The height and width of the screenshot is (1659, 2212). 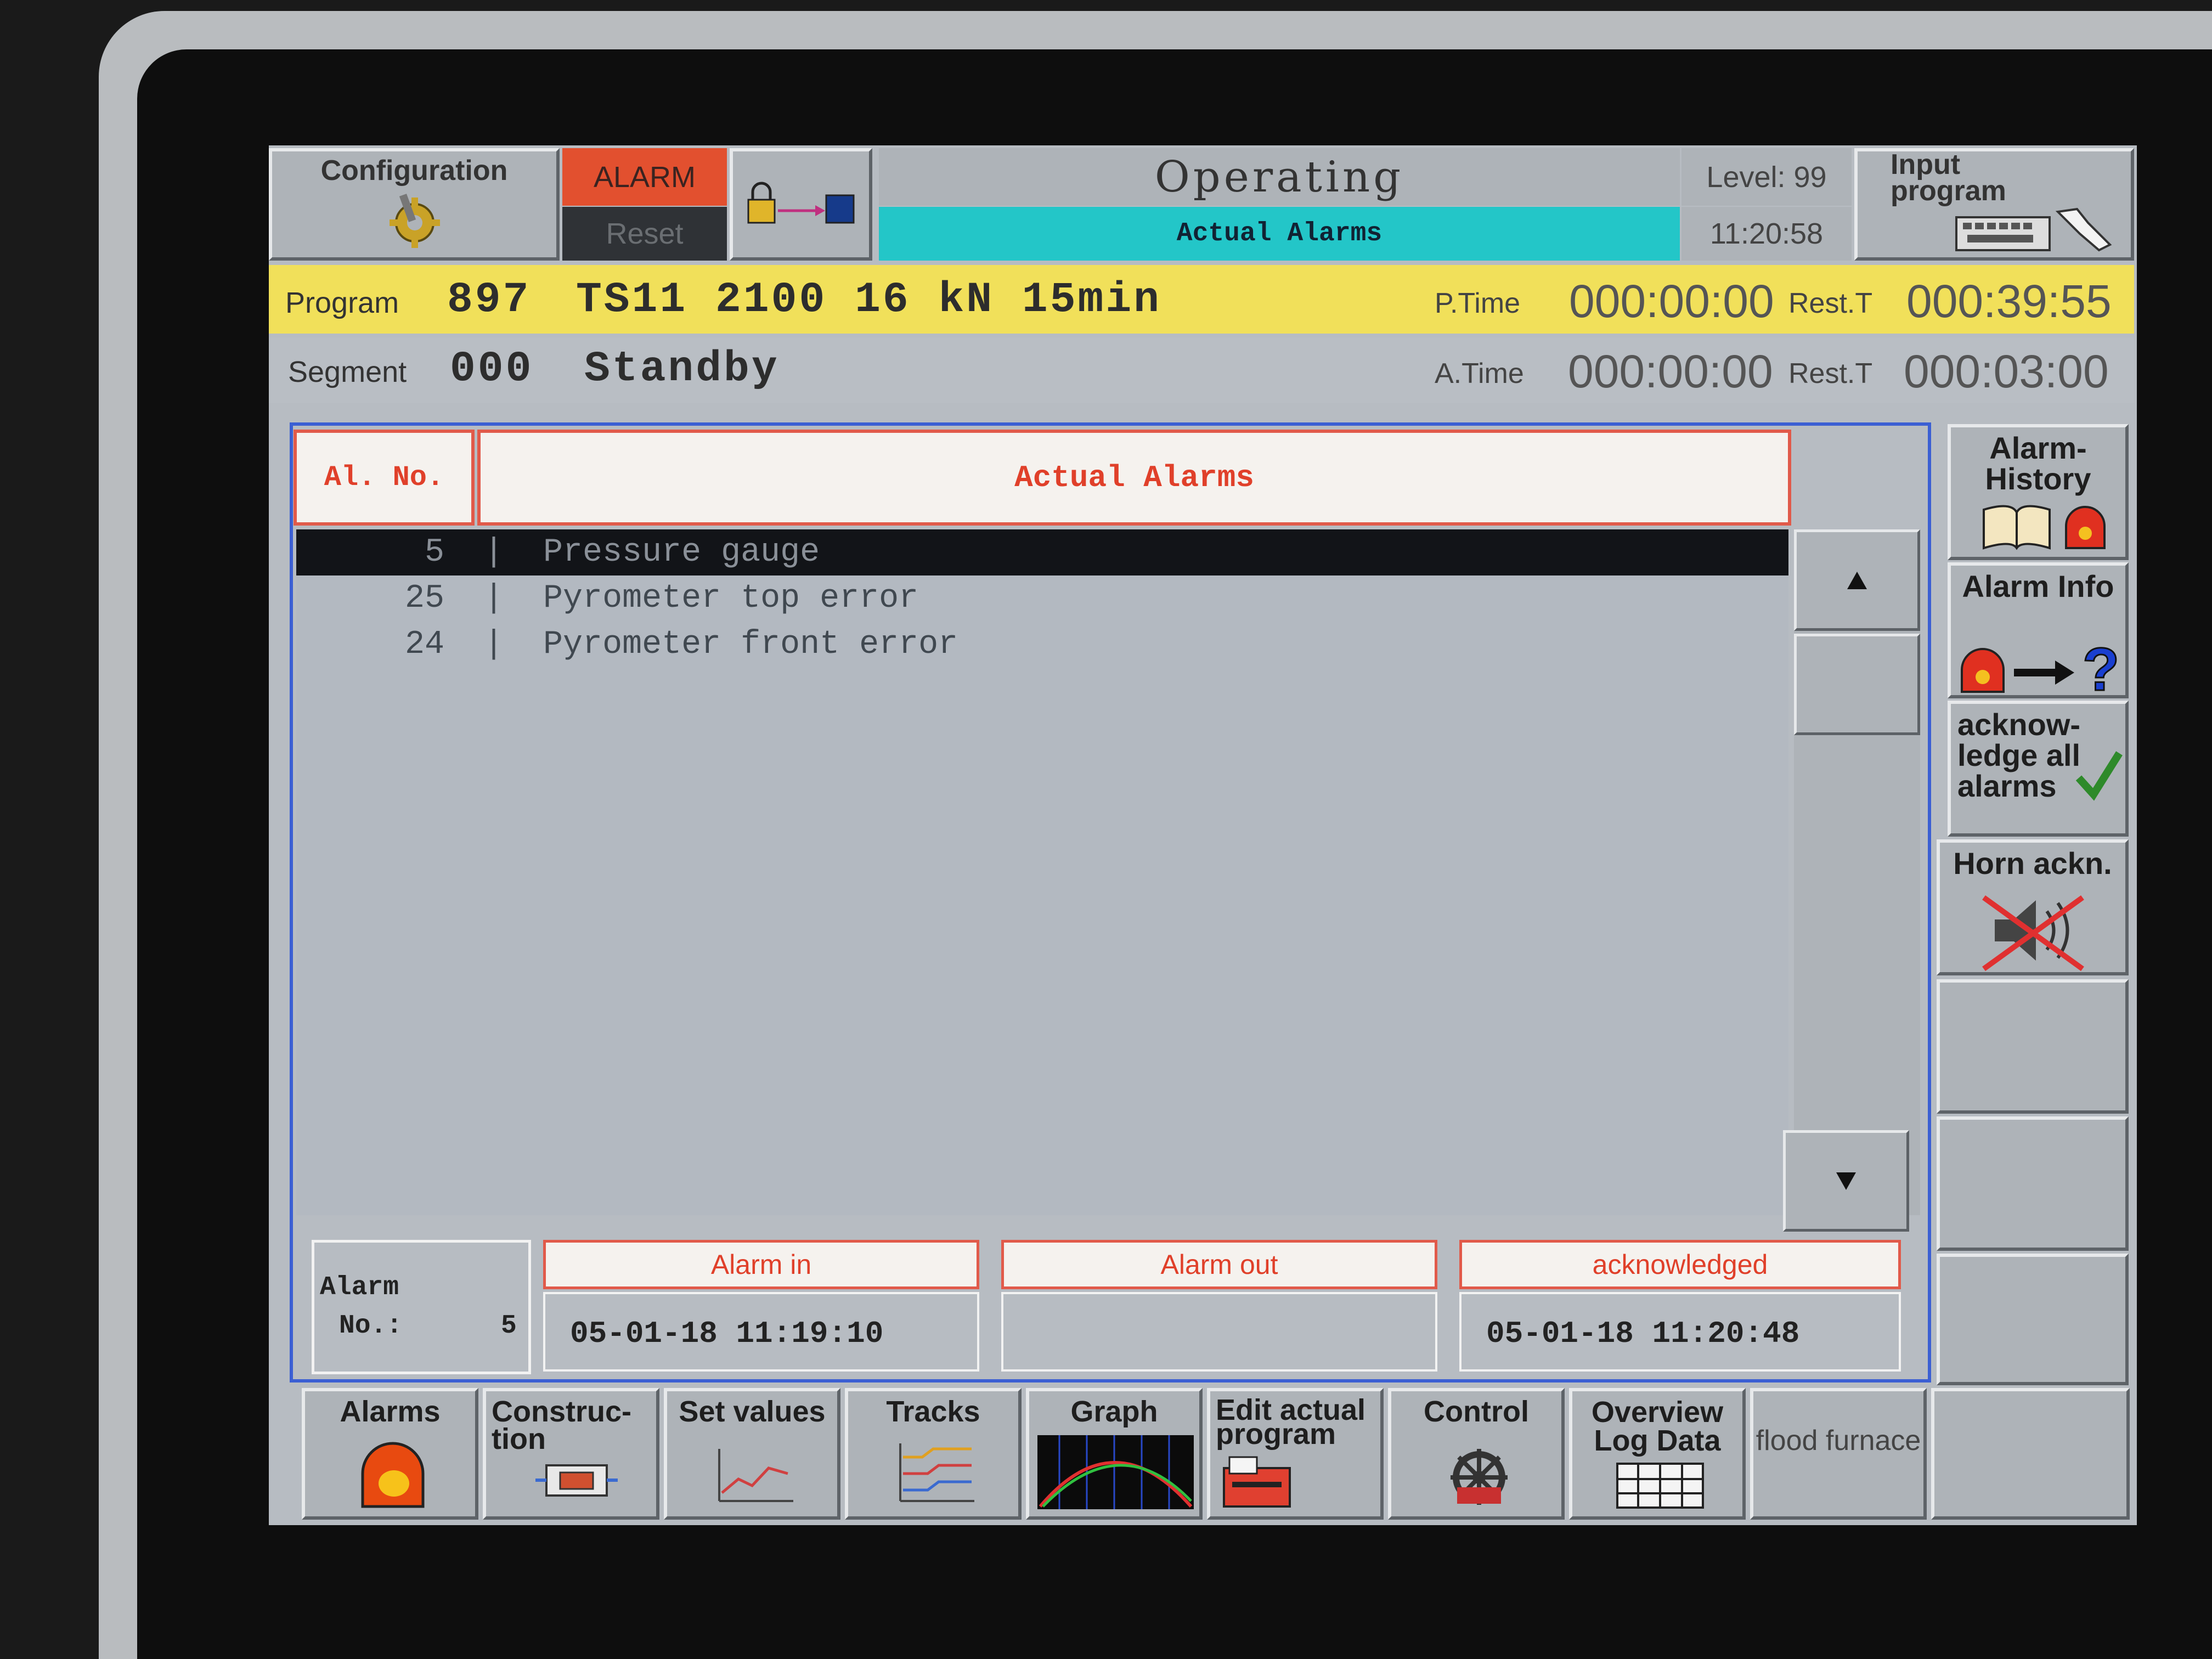 What do you see at coordinates (393, 1475) in the screenshot?
I see `alarm-beacon-icon` at bounding box center [393, 1475].